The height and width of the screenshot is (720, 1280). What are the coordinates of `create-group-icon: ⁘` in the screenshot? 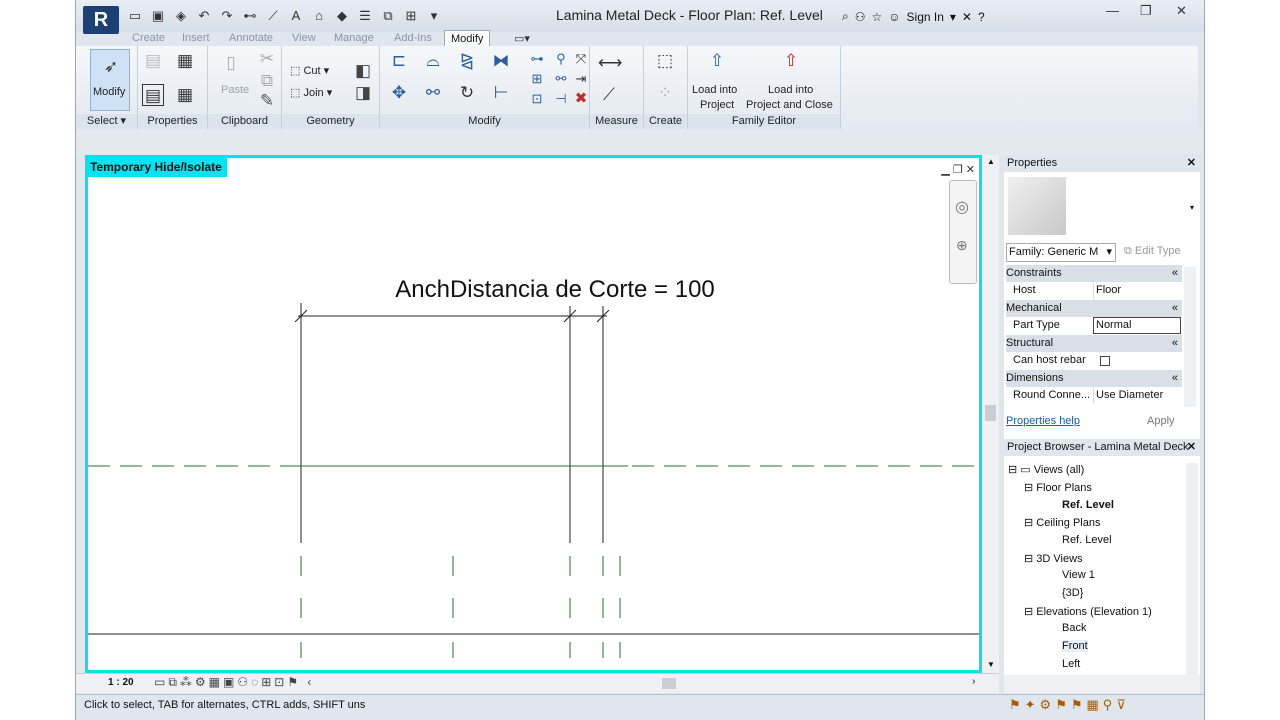 It's located at (665, 93).